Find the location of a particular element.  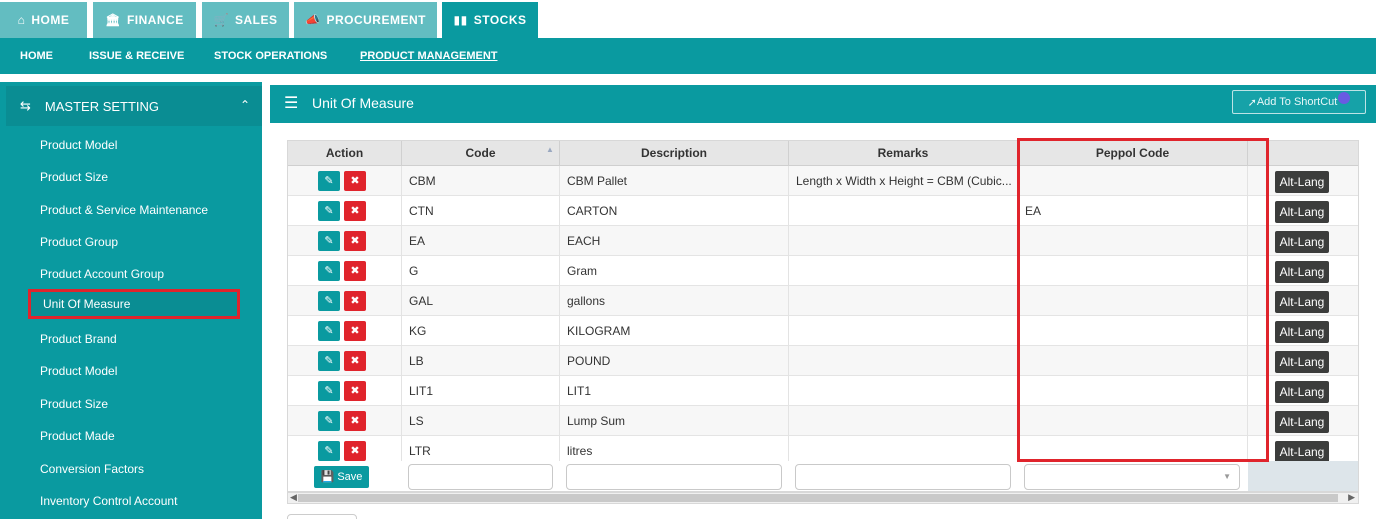

col-code: Code is located at coordinates (481, 153).